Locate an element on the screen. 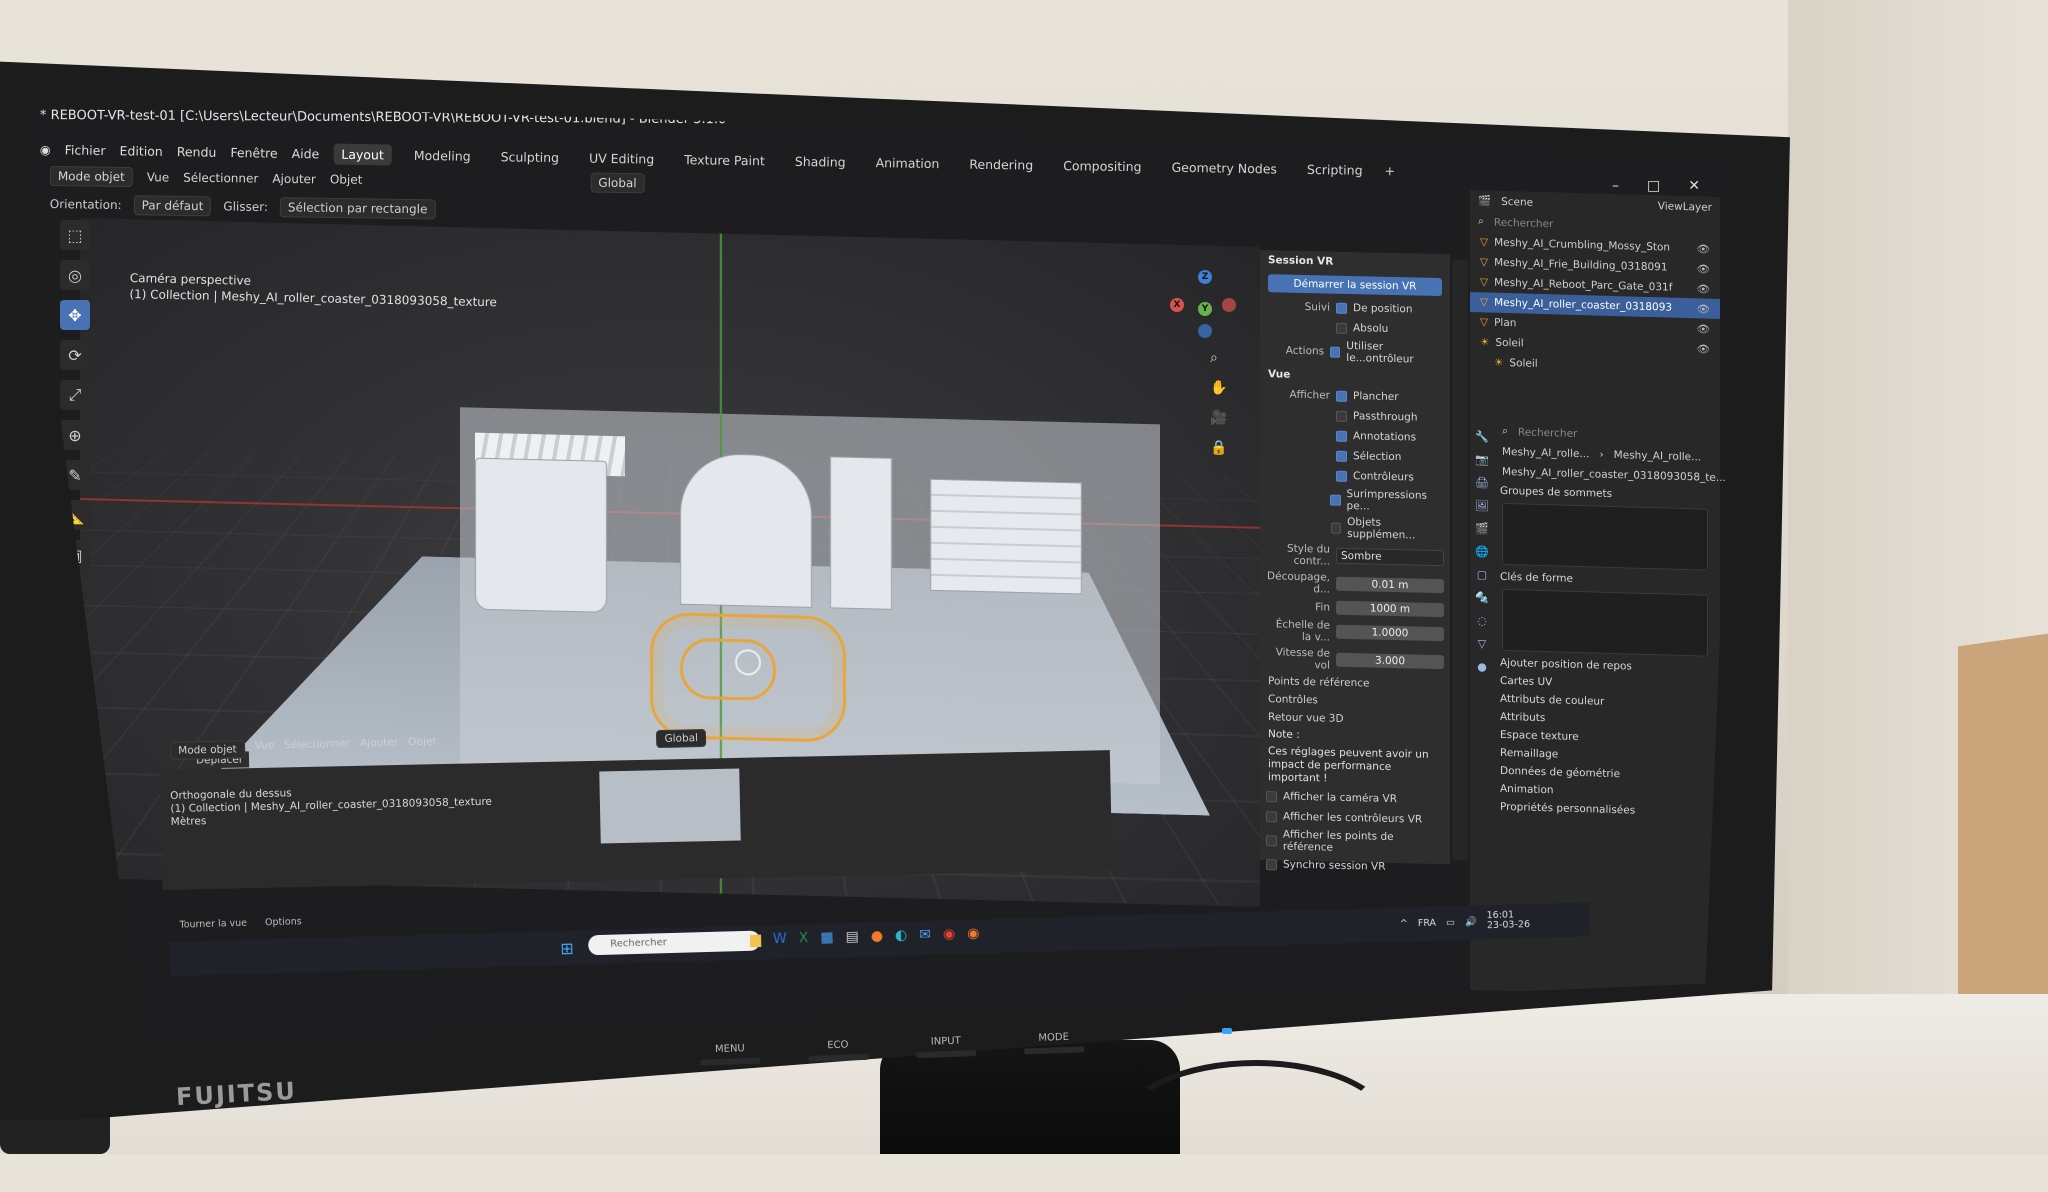 This screenshot has width=2048, height=1192. objets-supplementaires-checkbox is located at coordinates (1336, 528).